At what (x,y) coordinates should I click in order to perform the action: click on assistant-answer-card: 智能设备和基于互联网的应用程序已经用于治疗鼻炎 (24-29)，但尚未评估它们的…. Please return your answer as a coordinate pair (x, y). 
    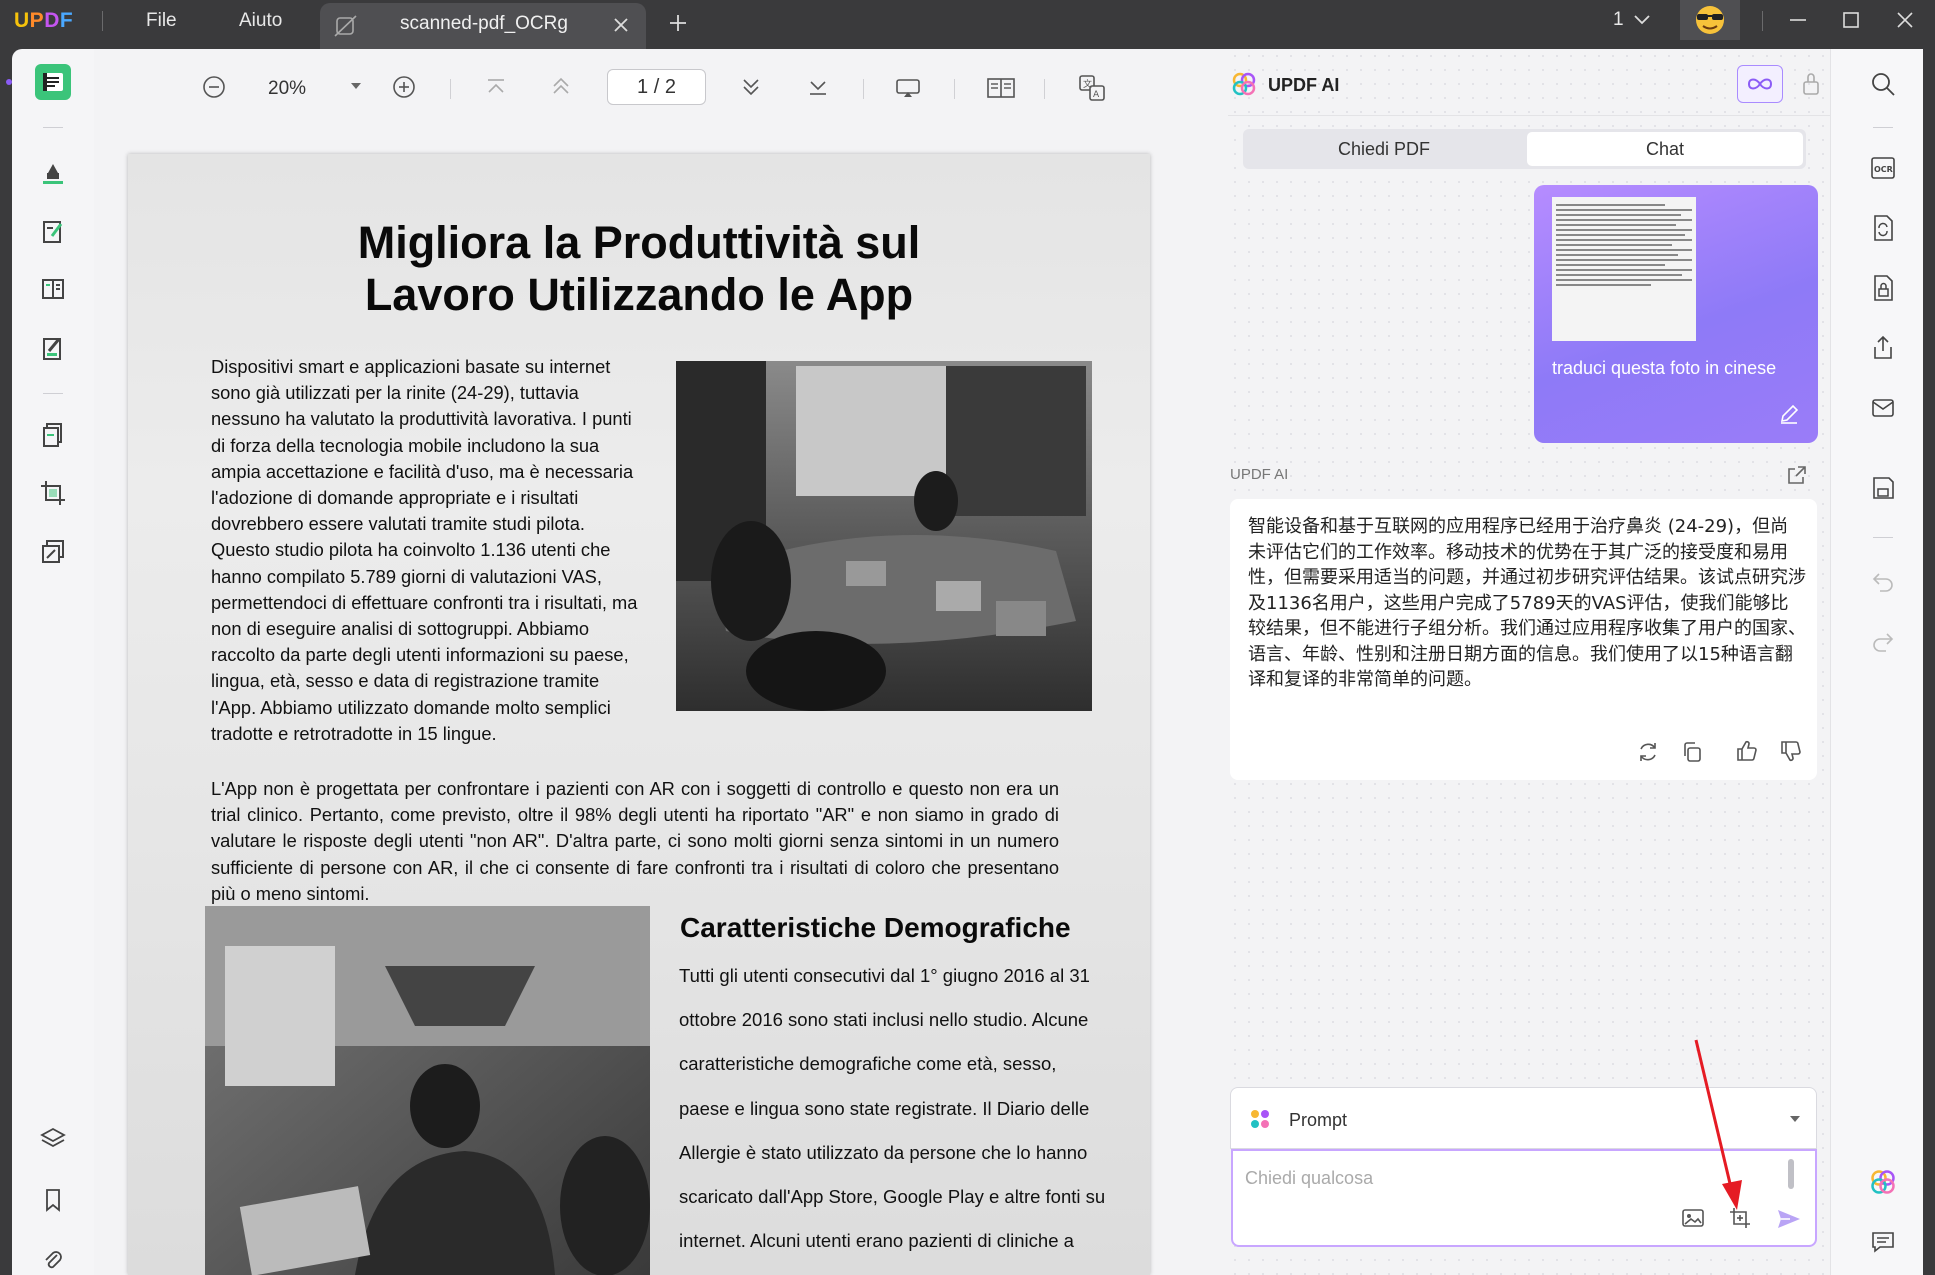
    Looking at the image, I should click on (1523, 639).